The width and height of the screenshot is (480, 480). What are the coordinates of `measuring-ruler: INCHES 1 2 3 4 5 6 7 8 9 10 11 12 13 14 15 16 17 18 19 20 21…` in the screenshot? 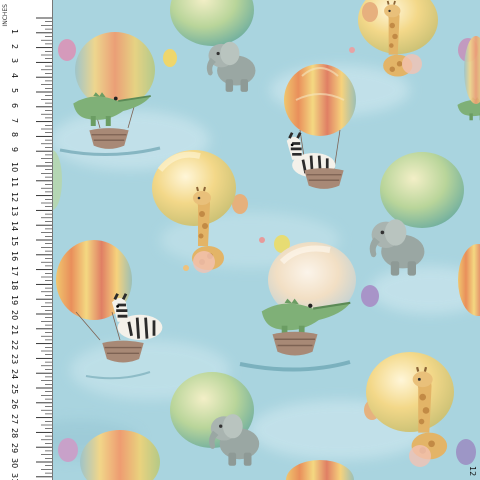 It's located at (26, 240).